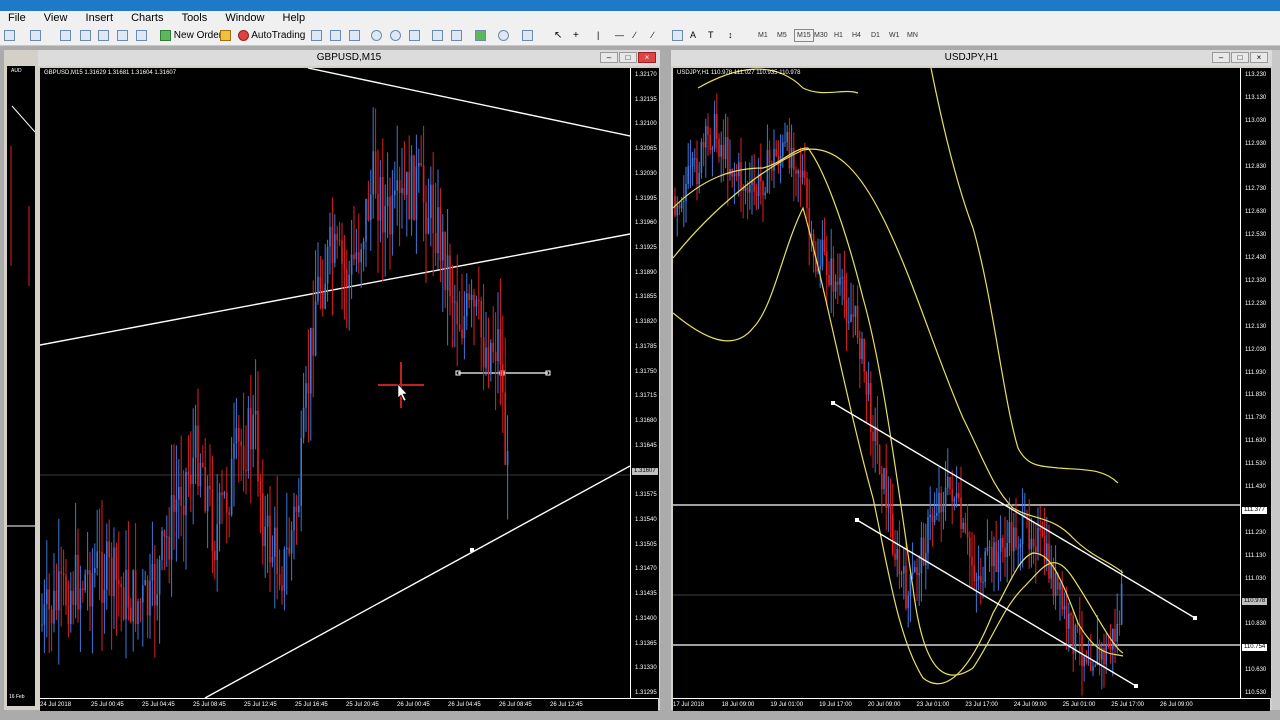 The image size is (1280, 720). Describe the element at coordinates (713, 35) in the screenshot. I see `text-label-icon: T` at that location.